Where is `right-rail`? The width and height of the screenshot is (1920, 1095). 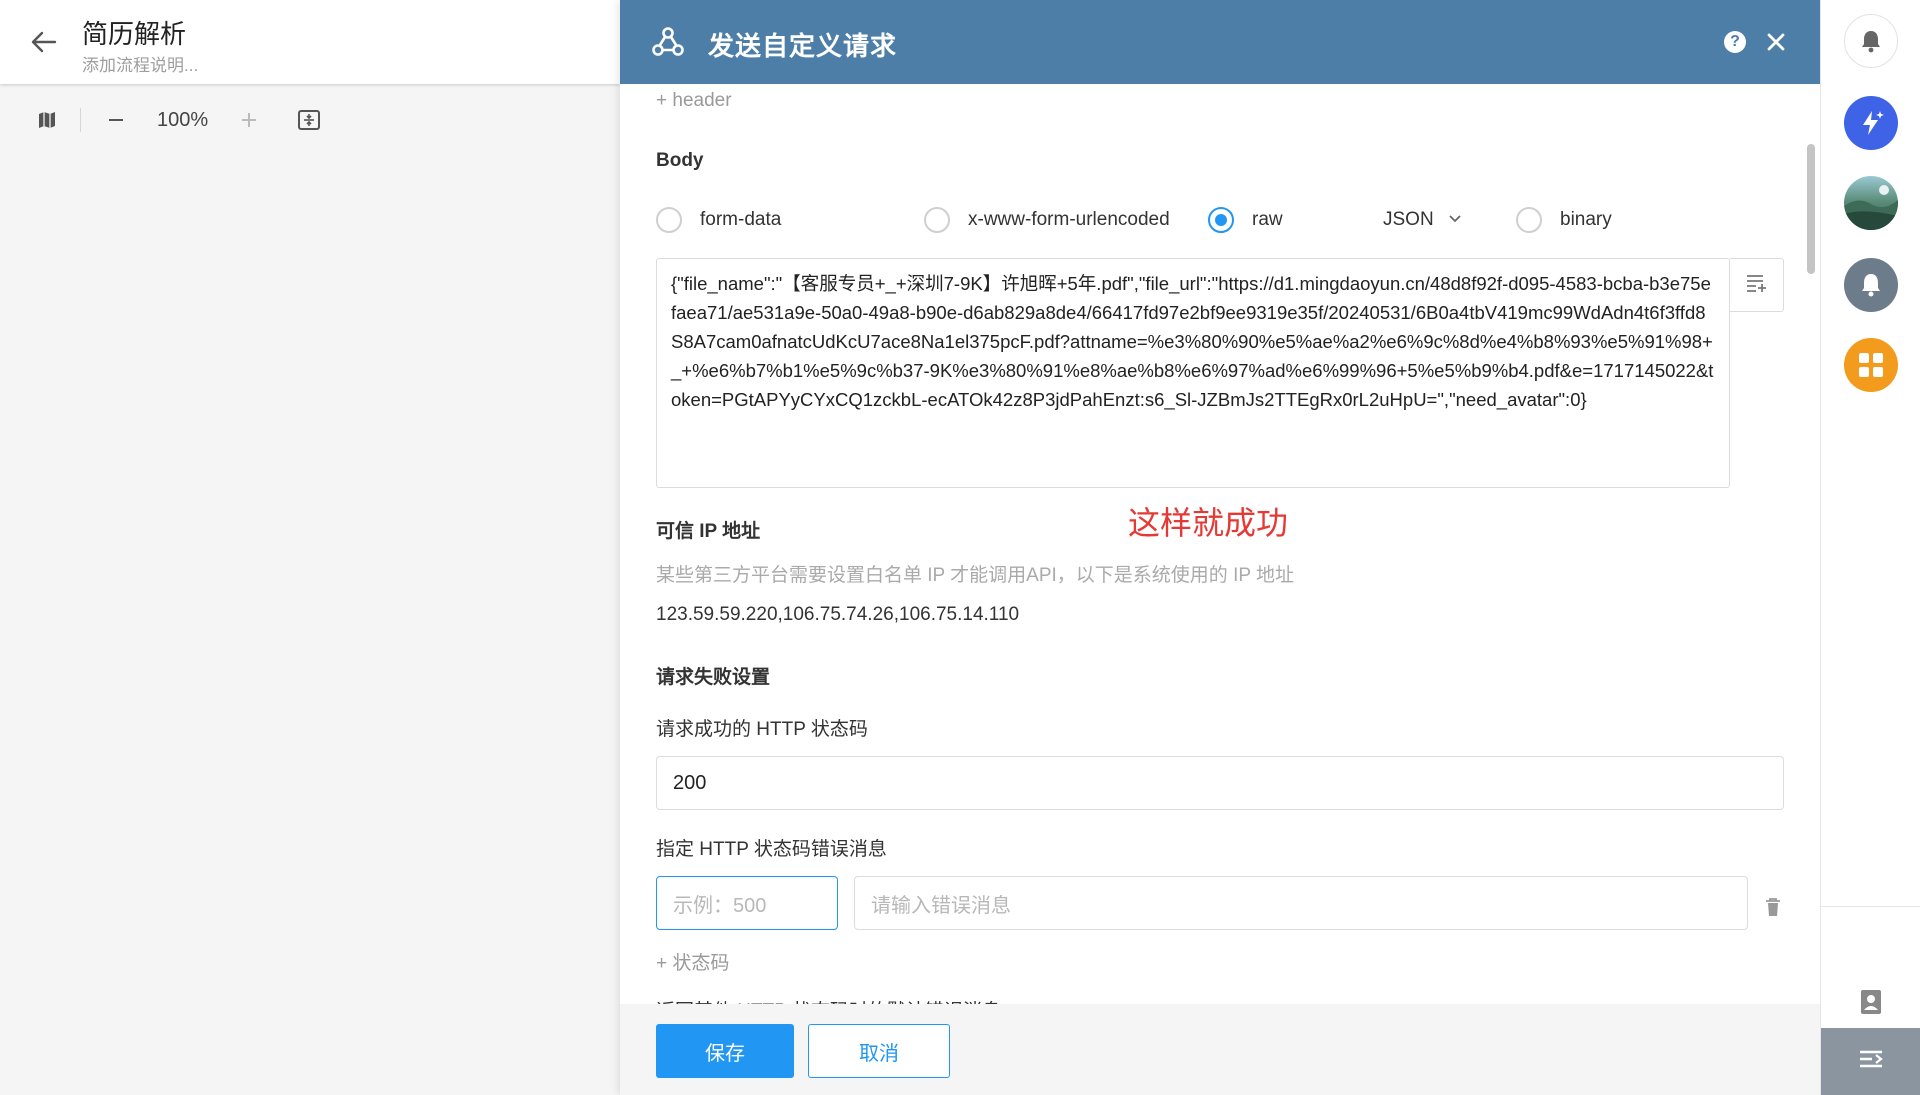 right-rail is located at coordinates (1870, 547).